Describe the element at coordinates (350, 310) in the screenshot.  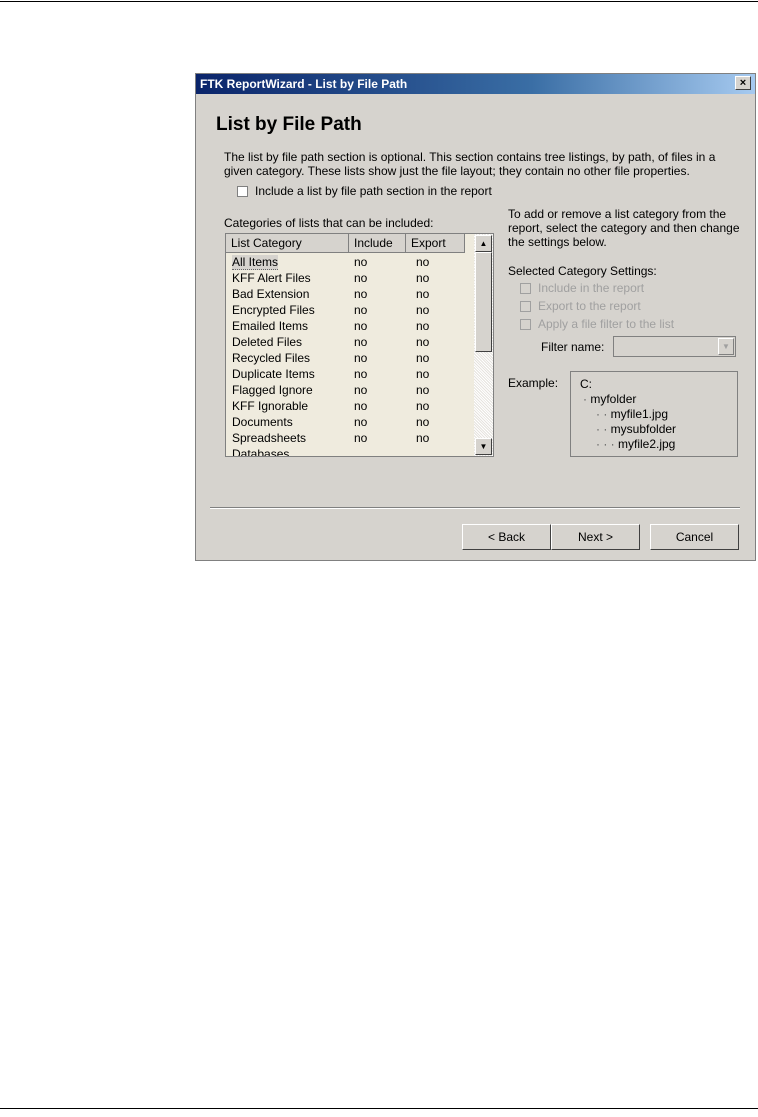
I see `list-row: Encrypted Files no no` at that location.